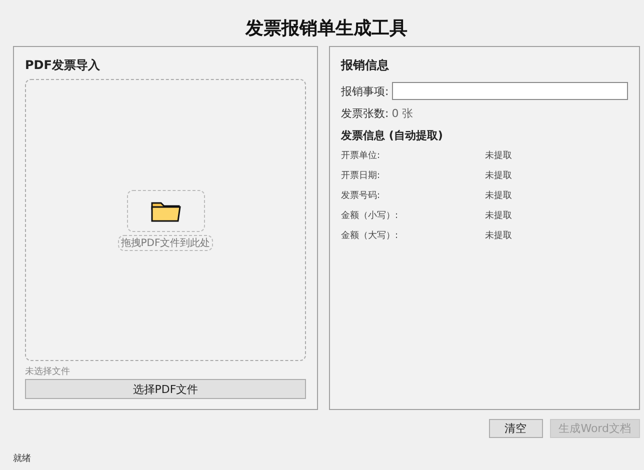 The width and height of the screenshot is (644, 470). I want to click on field-label: 金额（大写）:, so click(370, 236).